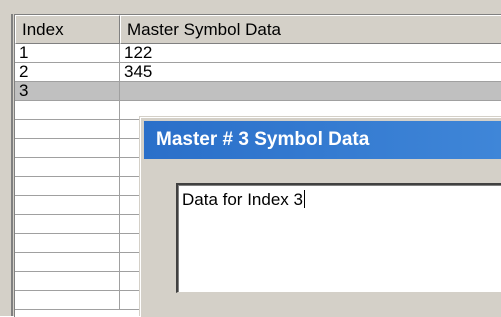  What do you see at coordinates (67, 53) in the screenshot?
I see `index-cell: 1` at bounding box center [67, 53].